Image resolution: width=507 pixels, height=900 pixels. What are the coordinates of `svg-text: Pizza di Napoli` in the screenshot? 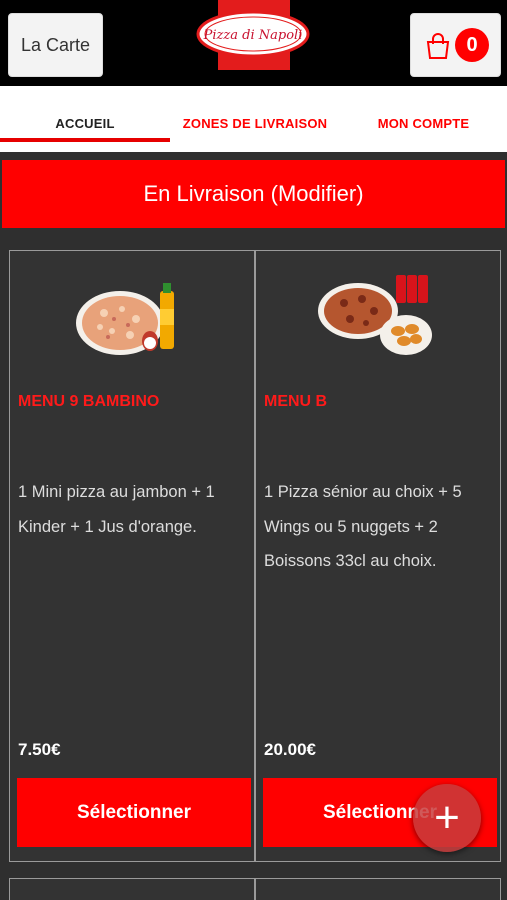 It's located at (253, 35).